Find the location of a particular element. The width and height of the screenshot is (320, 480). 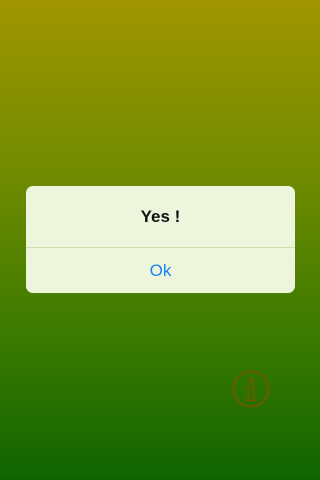

ok-button: Ok is located at coordinates (160, 270).